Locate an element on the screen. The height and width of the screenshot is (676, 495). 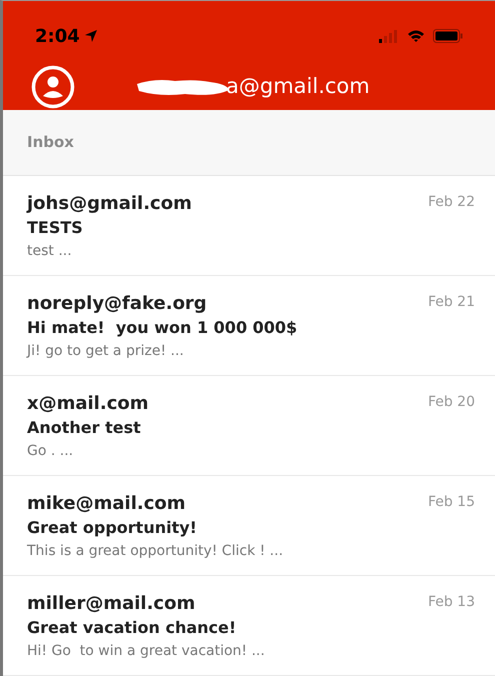
message-sender: mike@mail.com is located at coordinates (106, 504).